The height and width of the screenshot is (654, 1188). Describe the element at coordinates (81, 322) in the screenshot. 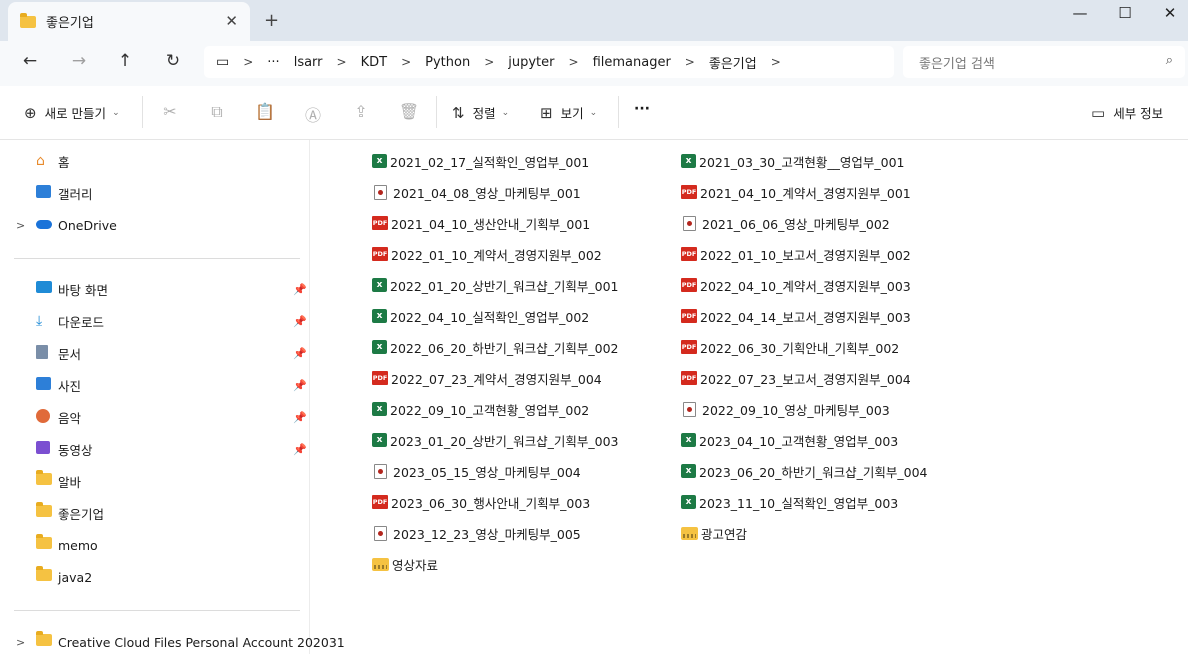

I see `sidebar-item-label: 다운로드` at that location.